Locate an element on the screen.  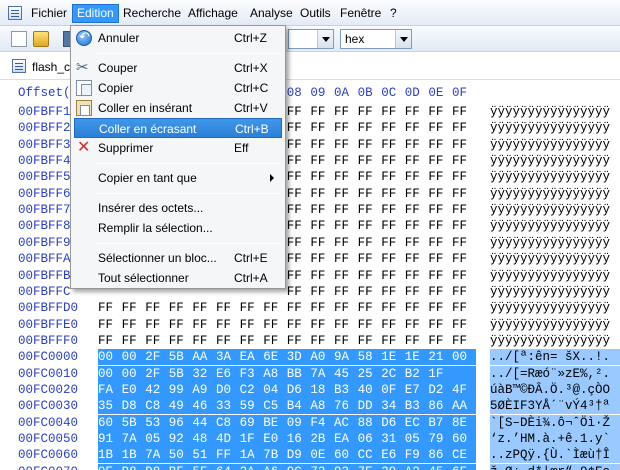
hex-byte: 2A is located at coordinates (249, 467).